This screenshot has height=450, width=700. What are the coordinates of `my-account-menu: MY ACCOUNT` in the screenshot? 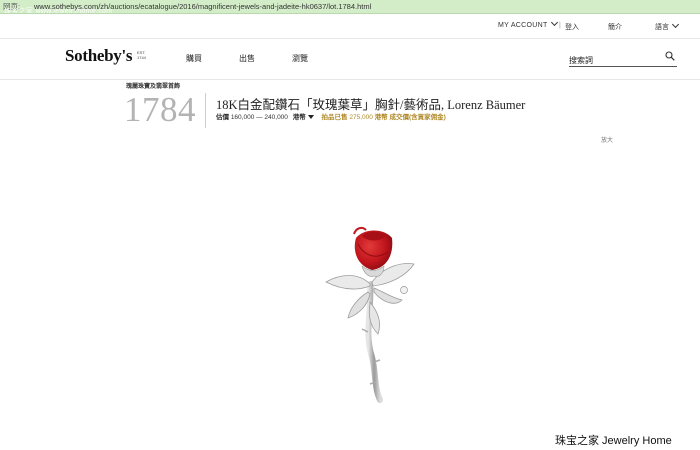 It's located at (528, 23).